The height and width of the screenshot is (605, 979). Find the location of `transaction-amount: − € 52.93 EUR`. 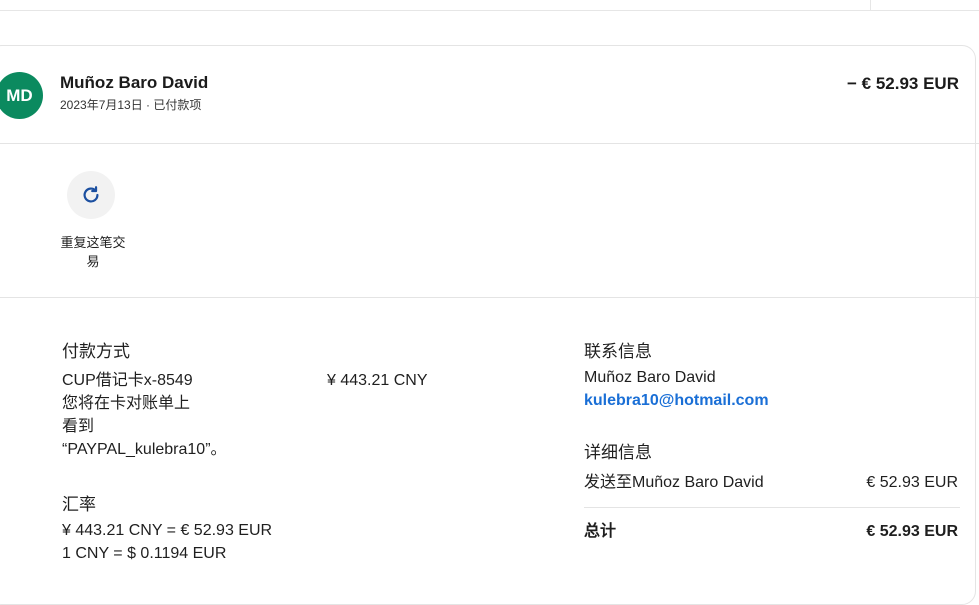

transaction-amount: − € 52.93 EUR is located at coordinates (903, 83).